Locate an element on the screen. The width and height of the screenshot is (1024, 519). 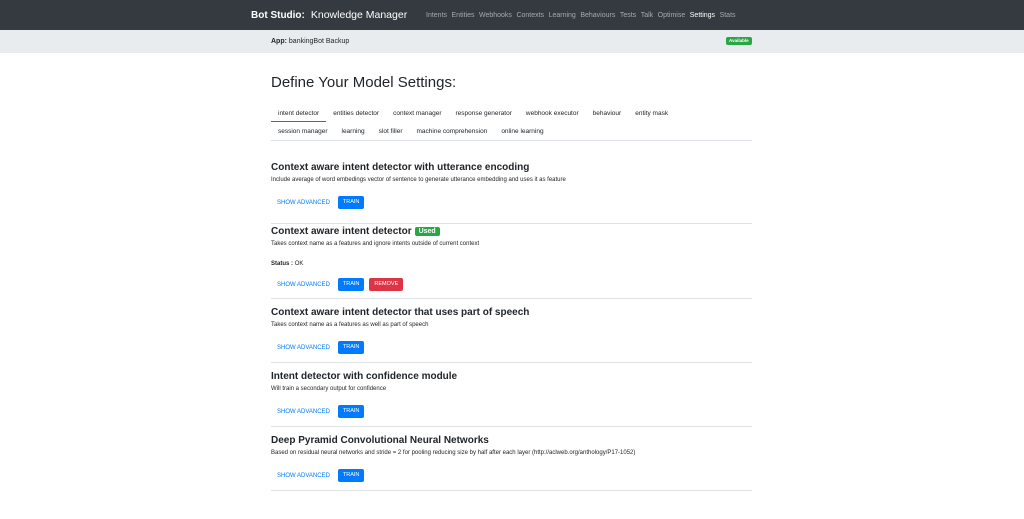
status-label: Status : is located at coordinates (282, 264).